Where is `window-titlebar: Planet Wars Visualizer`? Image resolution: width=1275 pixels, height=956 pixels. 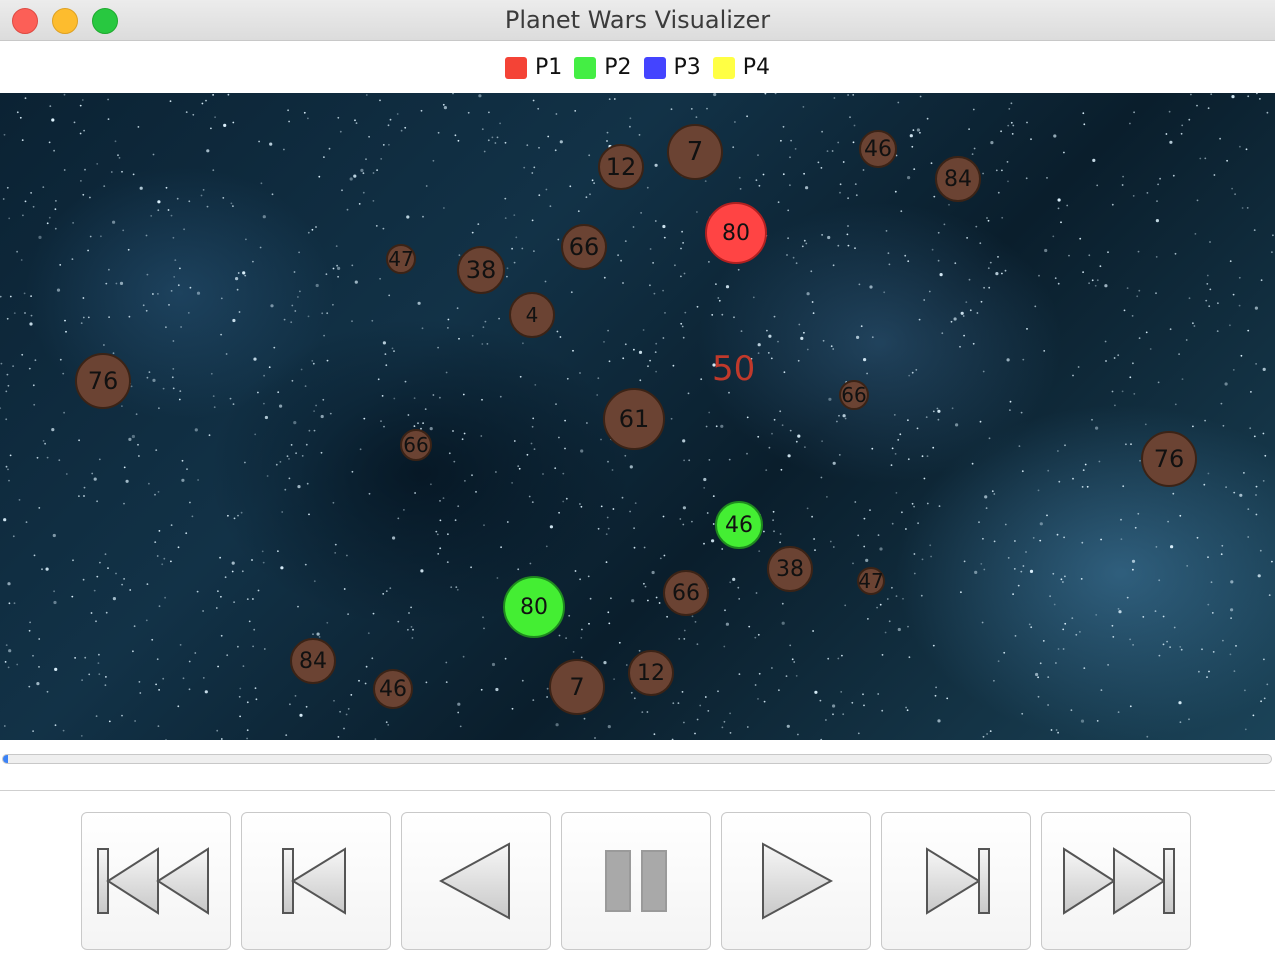 window-titlebar: Planet Wars Visualizer is located at coordinates (637, 20).